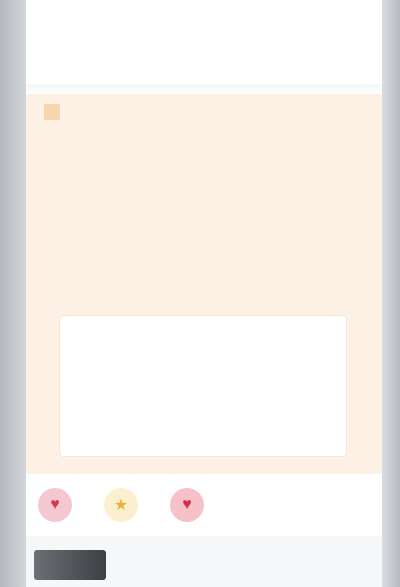  Describe the element at coordinates (70, 565) in the screenshot. I see `thumbnail-image` at that location.